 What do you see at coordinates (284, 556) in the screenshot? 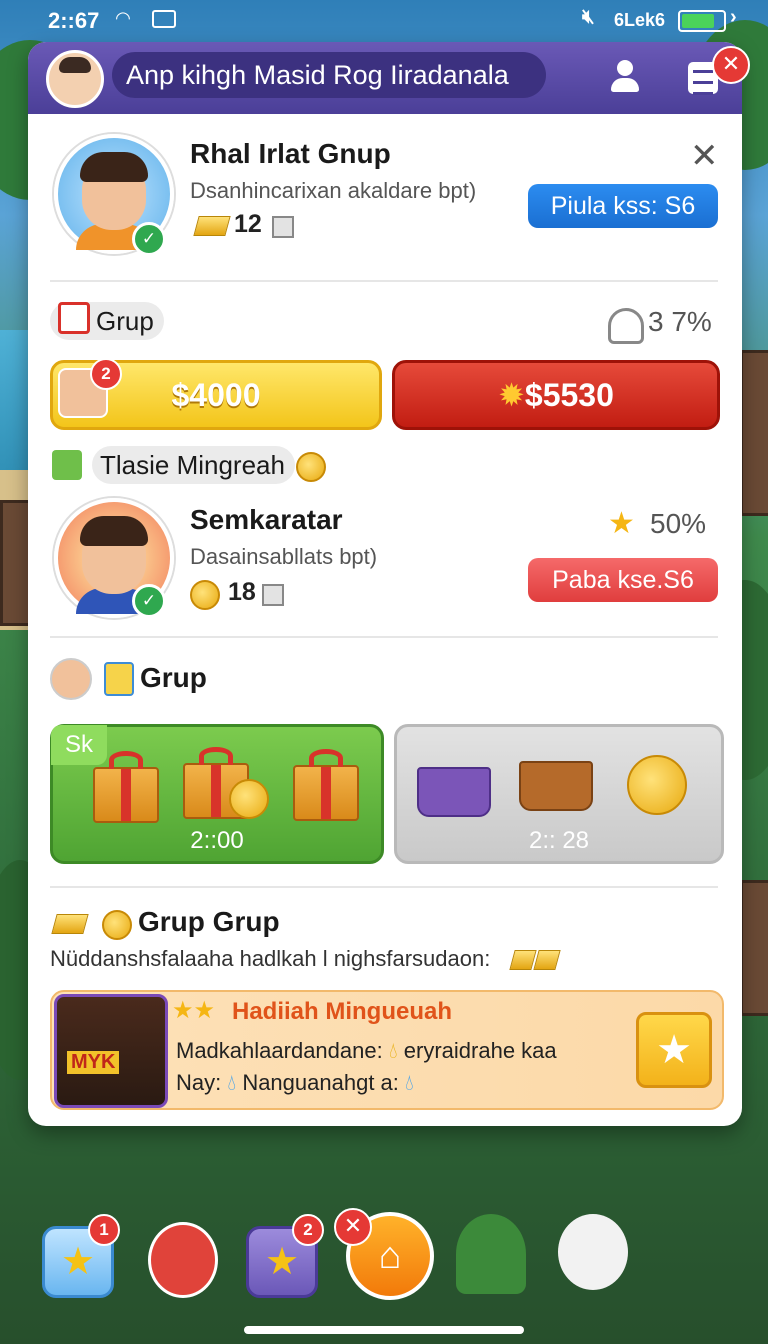
I see `profile-2-subtitle: Dasainsabllats bpt)` at bounding box center [284, 556].